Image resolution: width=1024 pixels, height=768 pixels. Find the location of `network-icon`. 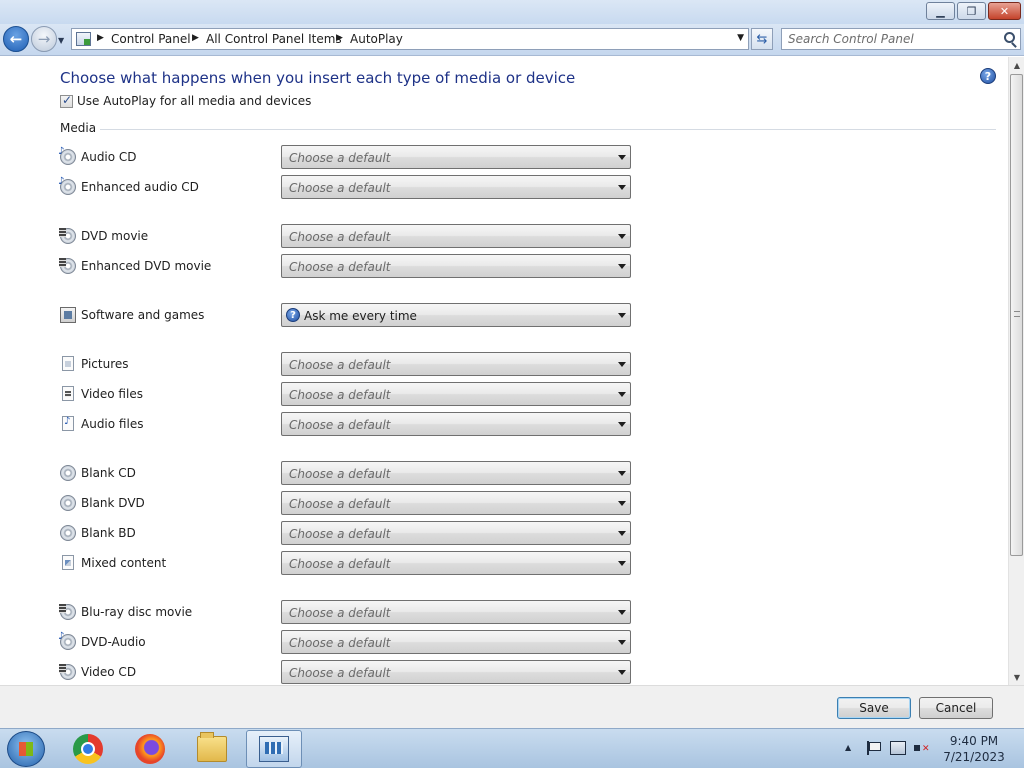

network-icon is located at coordinates (898, 748).